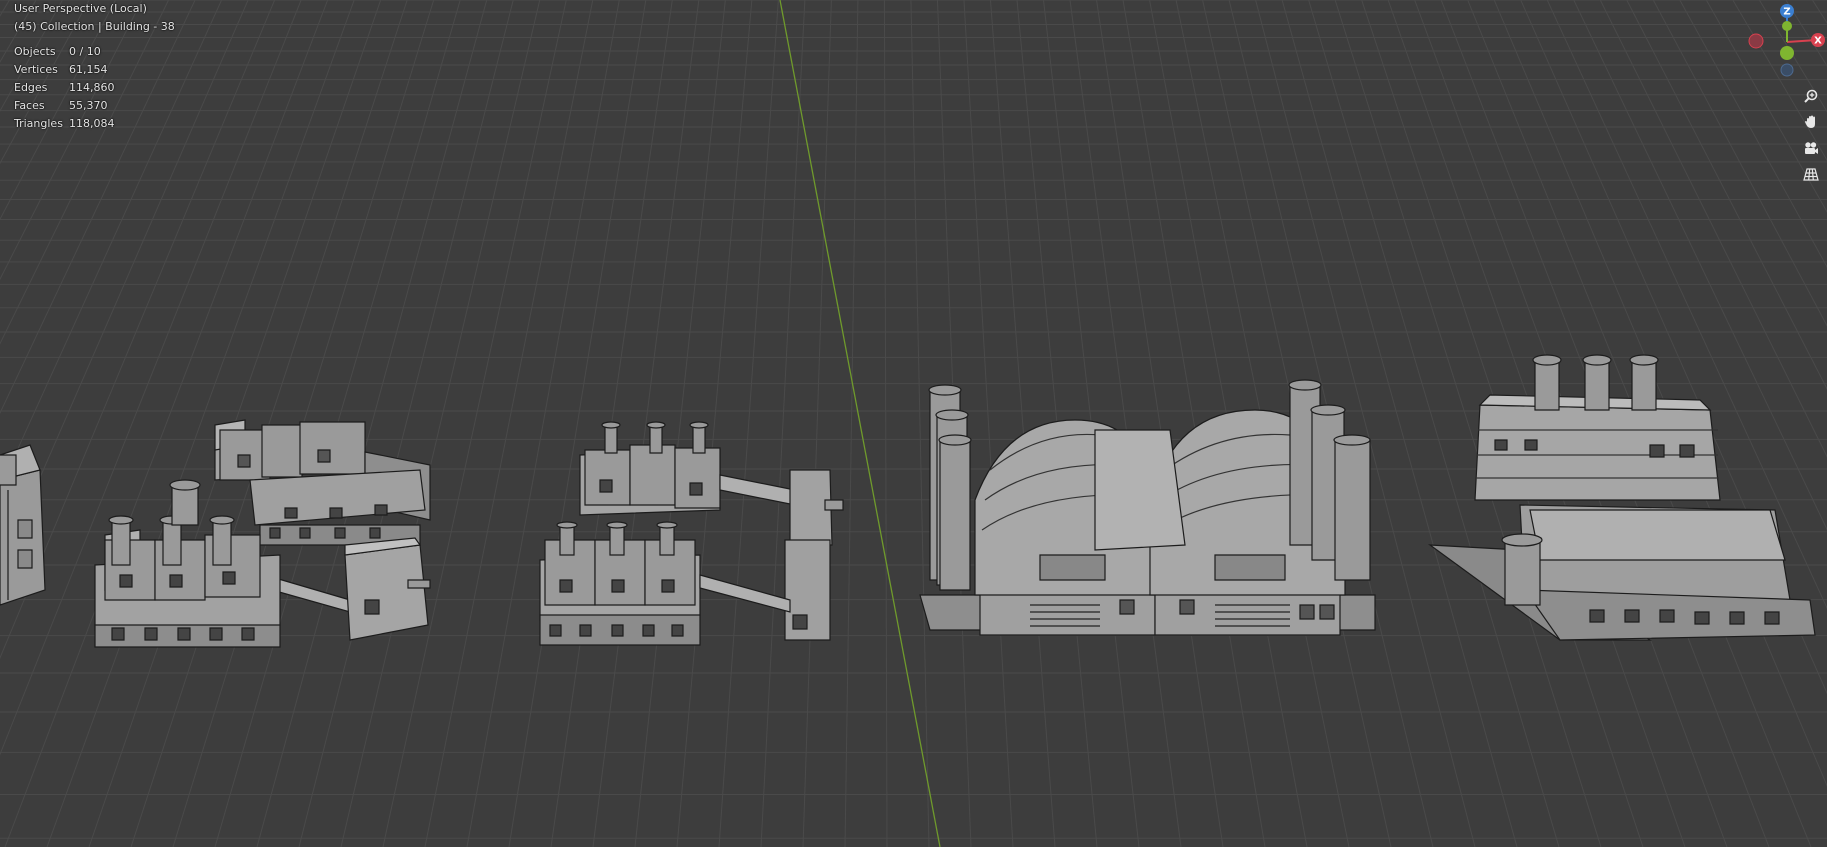 This screenshot has width=1827, height=847. I want to click on stat-triangles: Triangles 118,084, so click(64, 126).